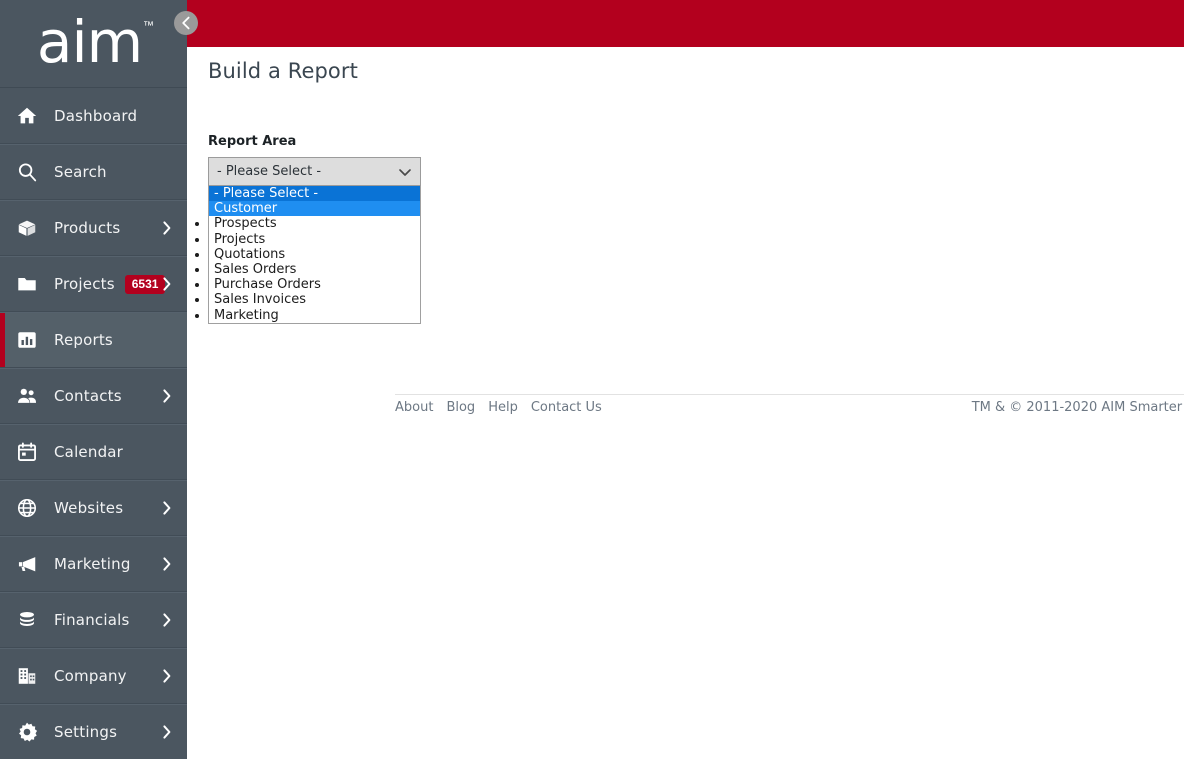 This screenshot has height=759, width=1184. I want to click on box-icon, so click(27, 228).